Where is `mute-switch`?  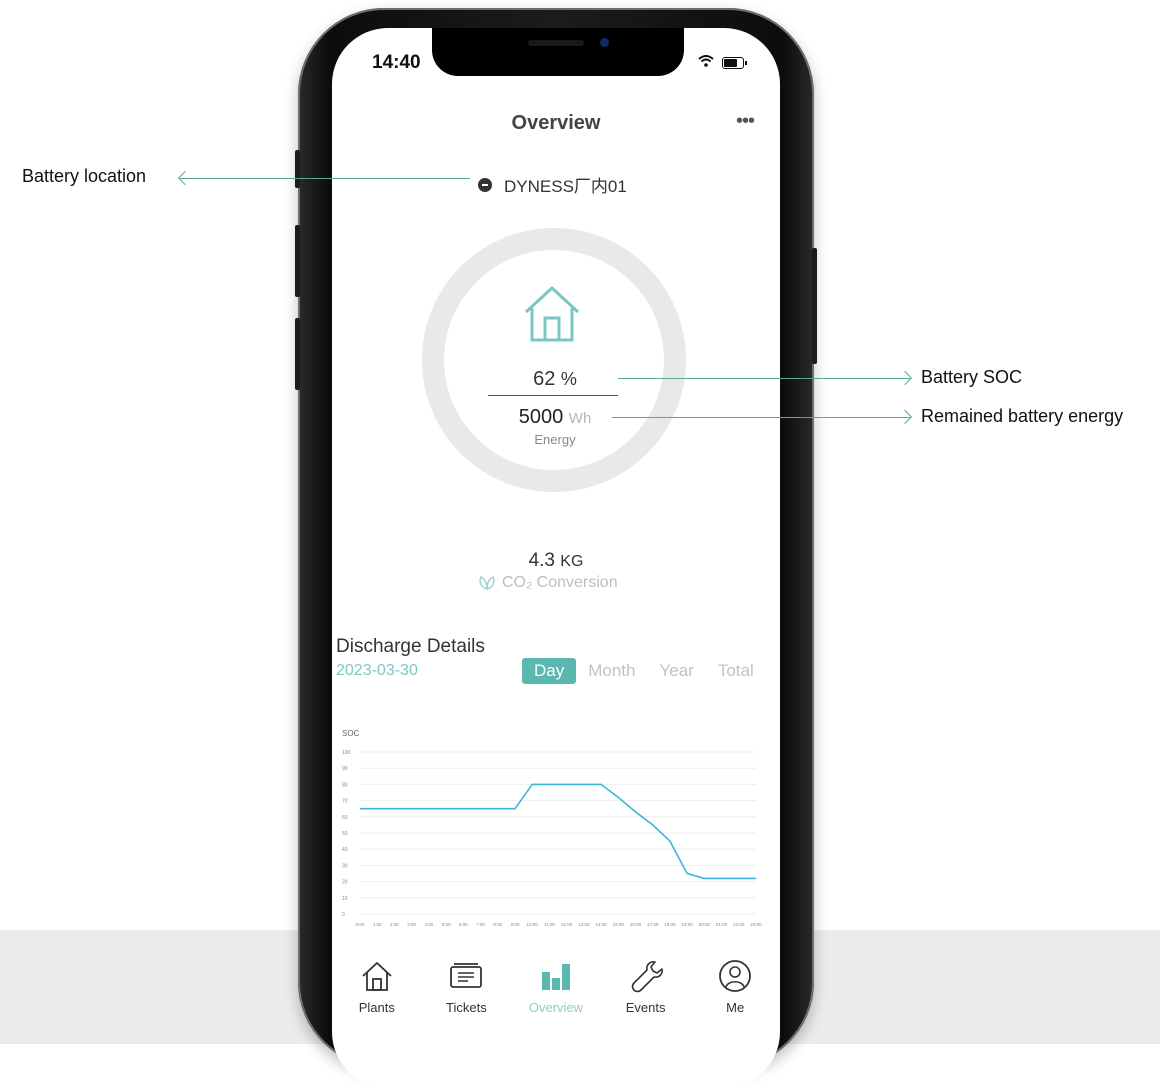
mute-switch is located at coordinates (297, 169).